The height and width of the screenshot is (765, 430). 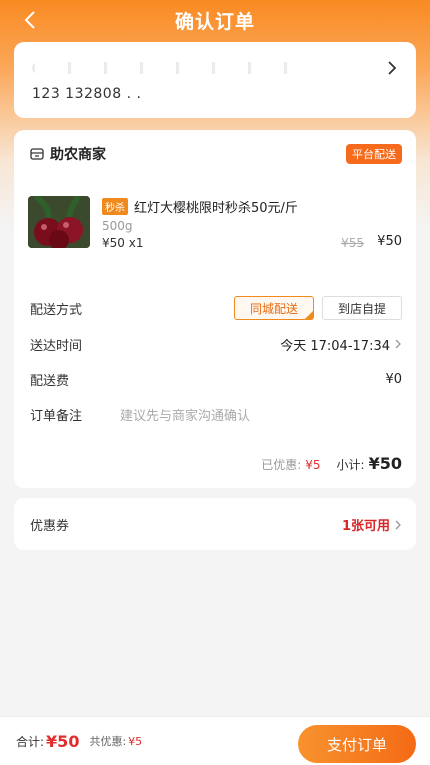 What do you see at coordinates (162, 68) in the screenshot?
I see `address-text-blurred` at bounding box center [162, 68].